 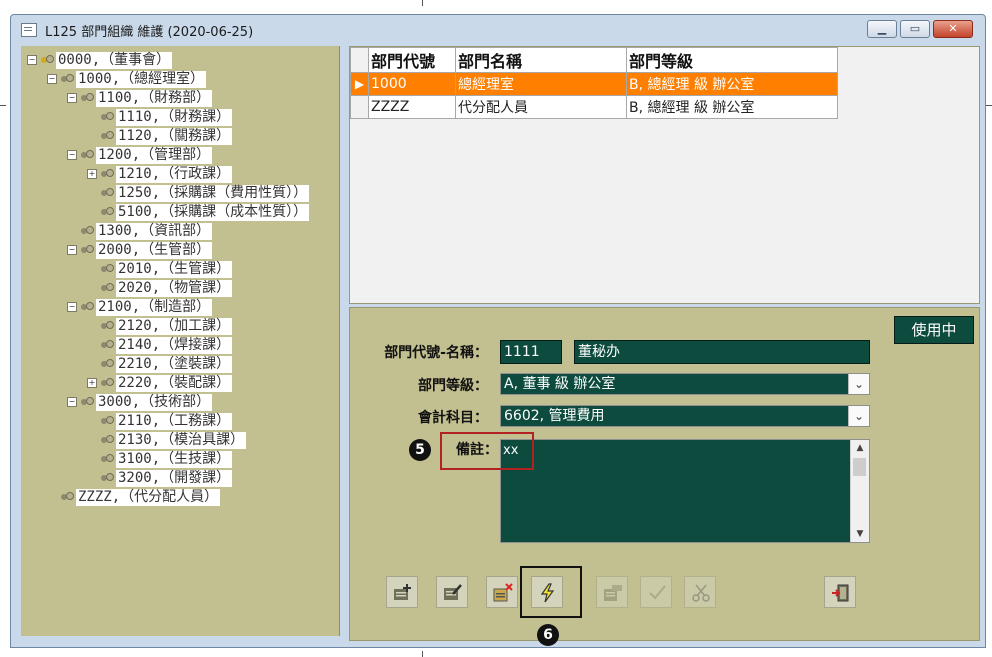 I want to click on table-row: ▶ 1000 總經理室 B, 總經理 級 辦公室, so click(x=594, y=84).